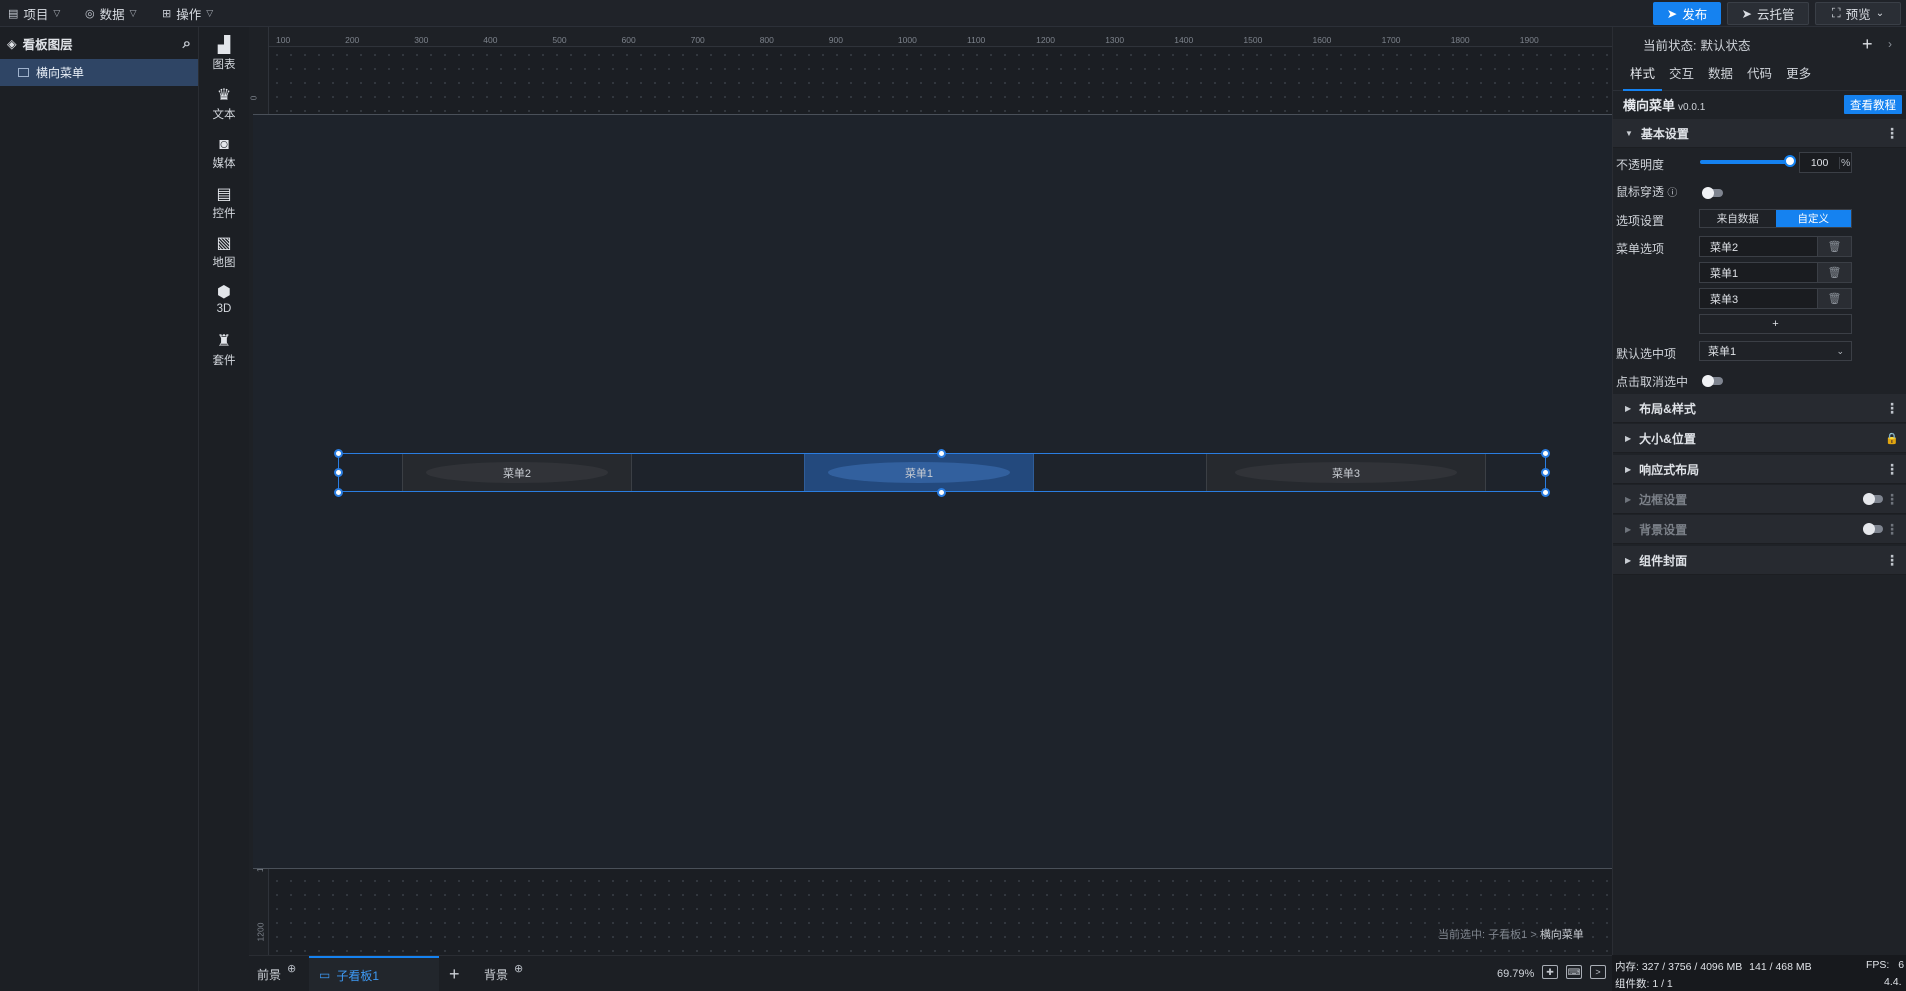  Describe the element at coordinates (1712, 193) in the screenshot. I see `mouse-pass-toggle` at that location.